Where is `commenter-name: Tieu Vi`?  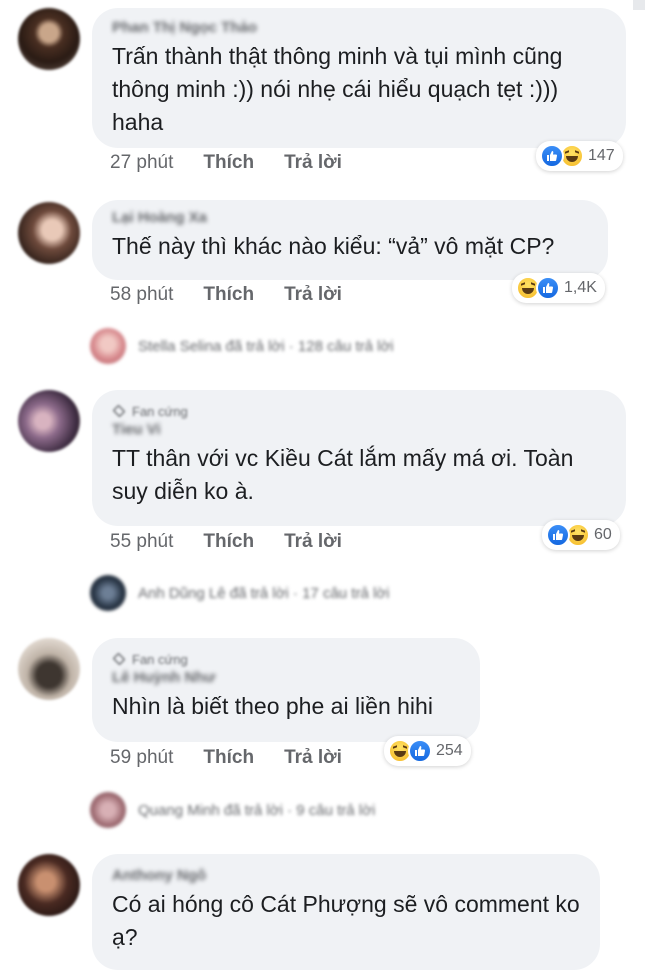 commenter-name: Tieu Vi is located at coordinates (359, 430).